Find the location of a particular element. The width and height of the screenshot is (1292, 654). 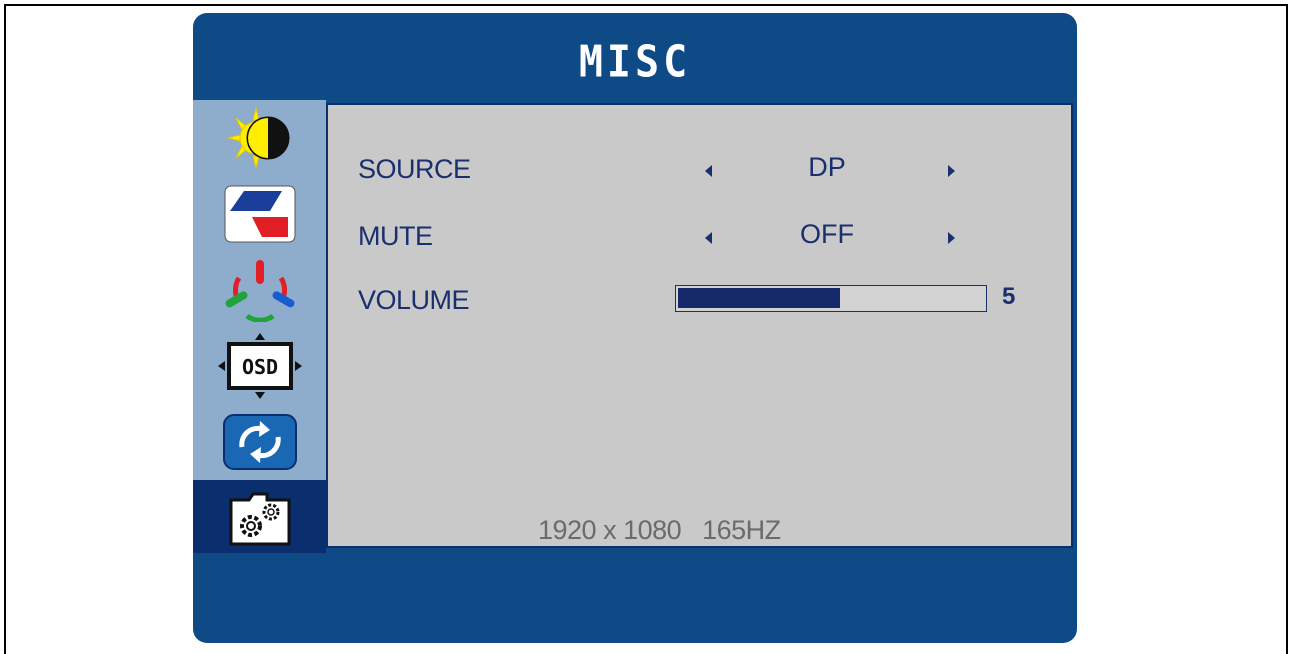

volume-slider-fill is located at coordinates (759, 298).